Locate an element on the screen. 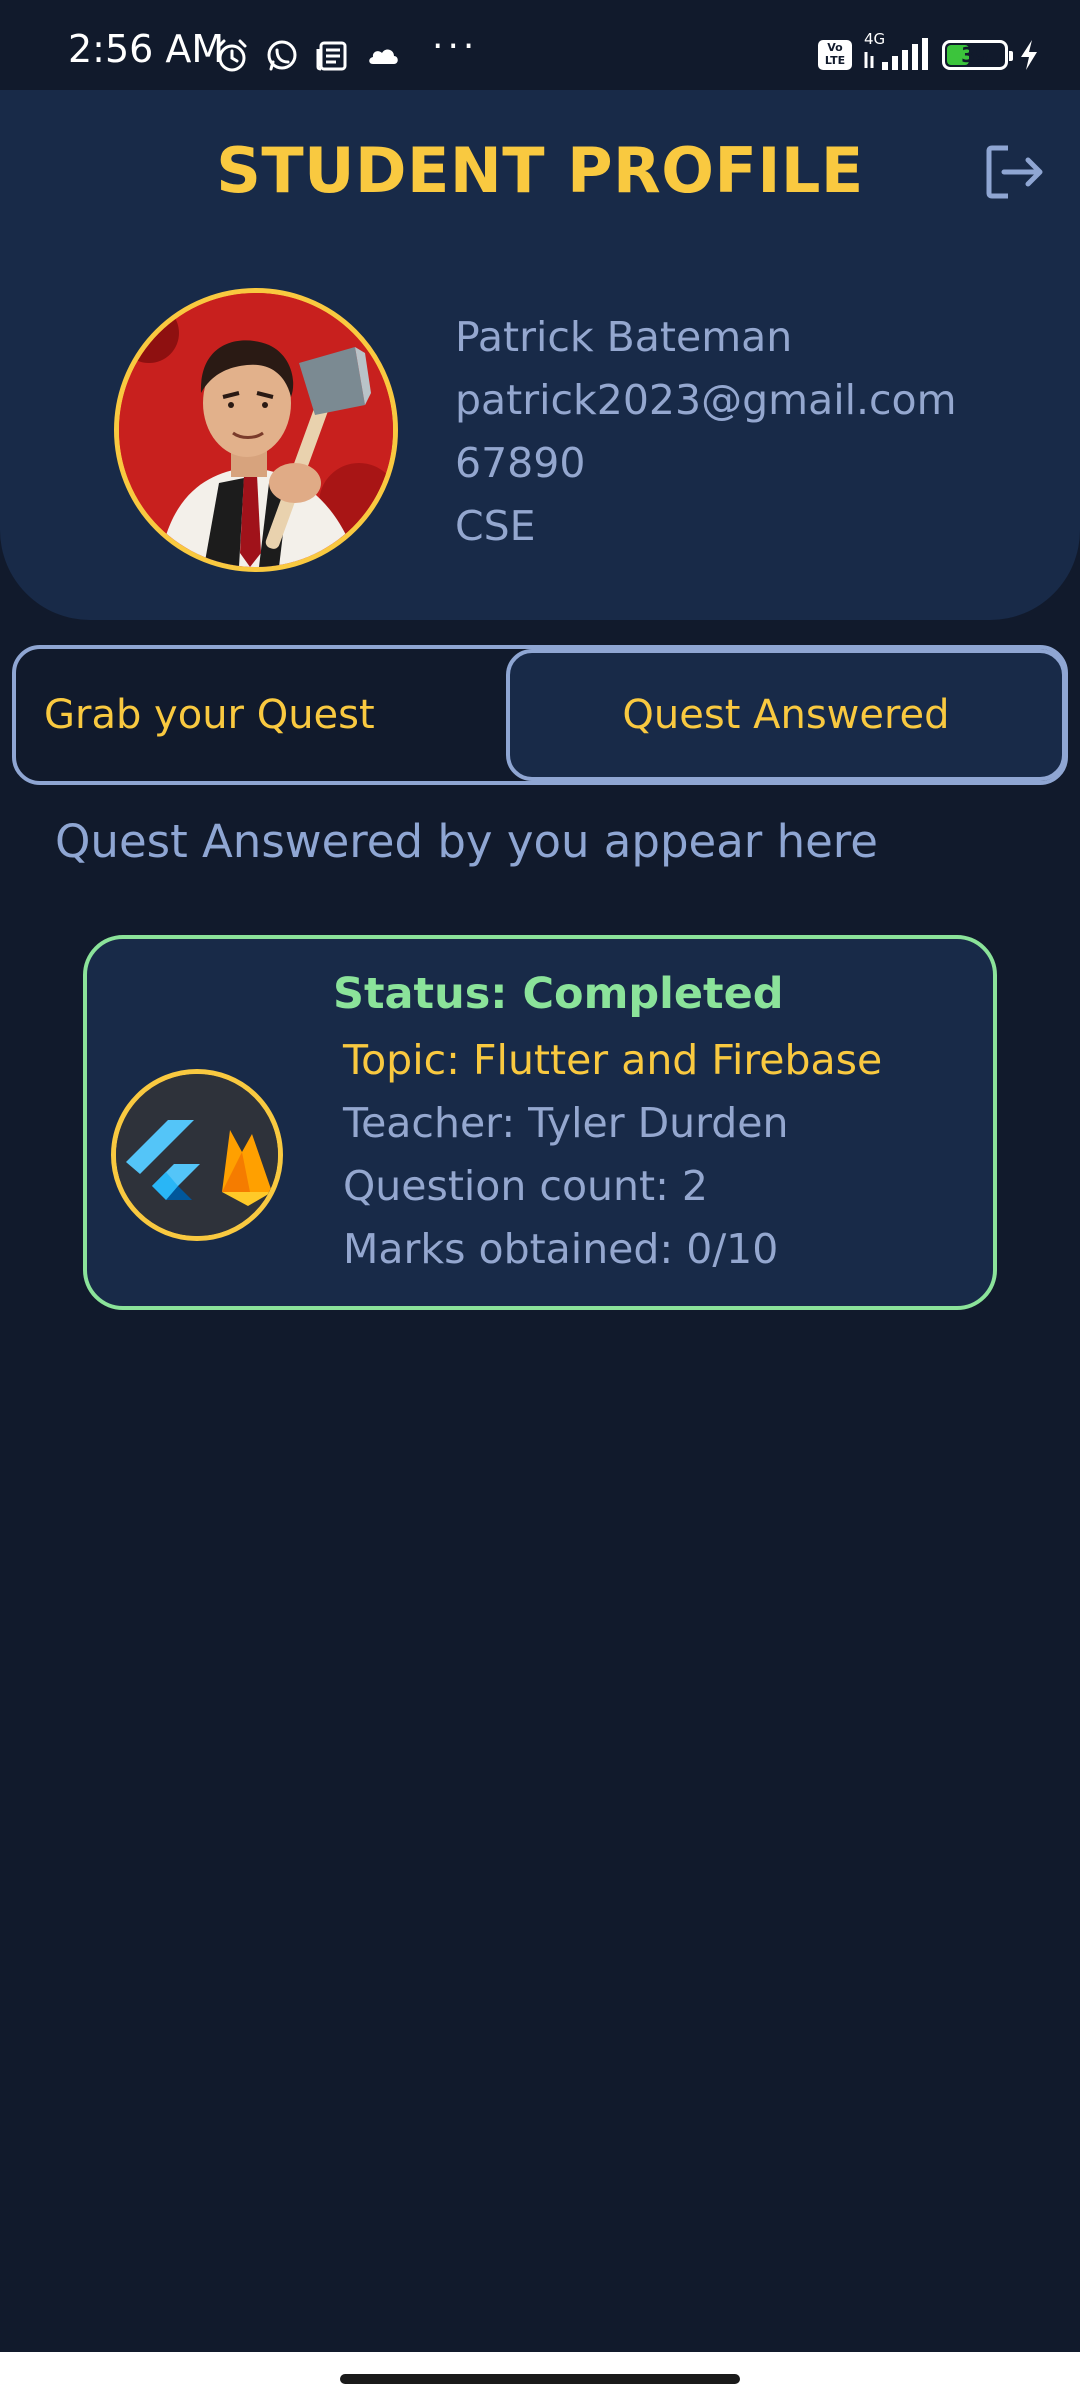 The width and height of the screenshot is (1080, 2400). charging-icon is located at coordinates (1029, 55).